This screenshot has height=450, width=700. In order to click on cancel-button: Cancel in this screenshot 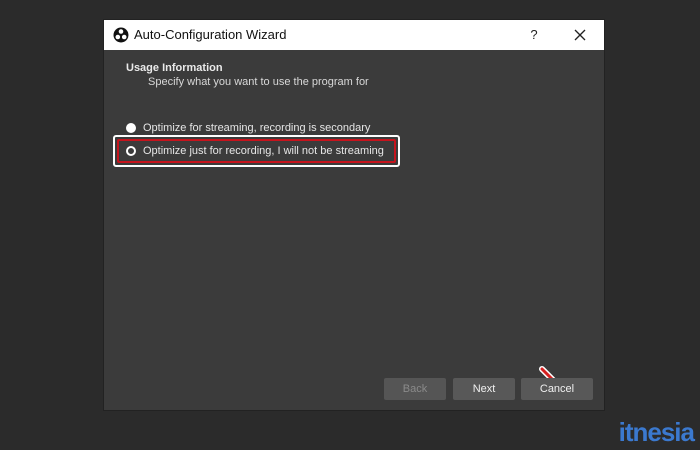, I will do `click(557, 389)`.